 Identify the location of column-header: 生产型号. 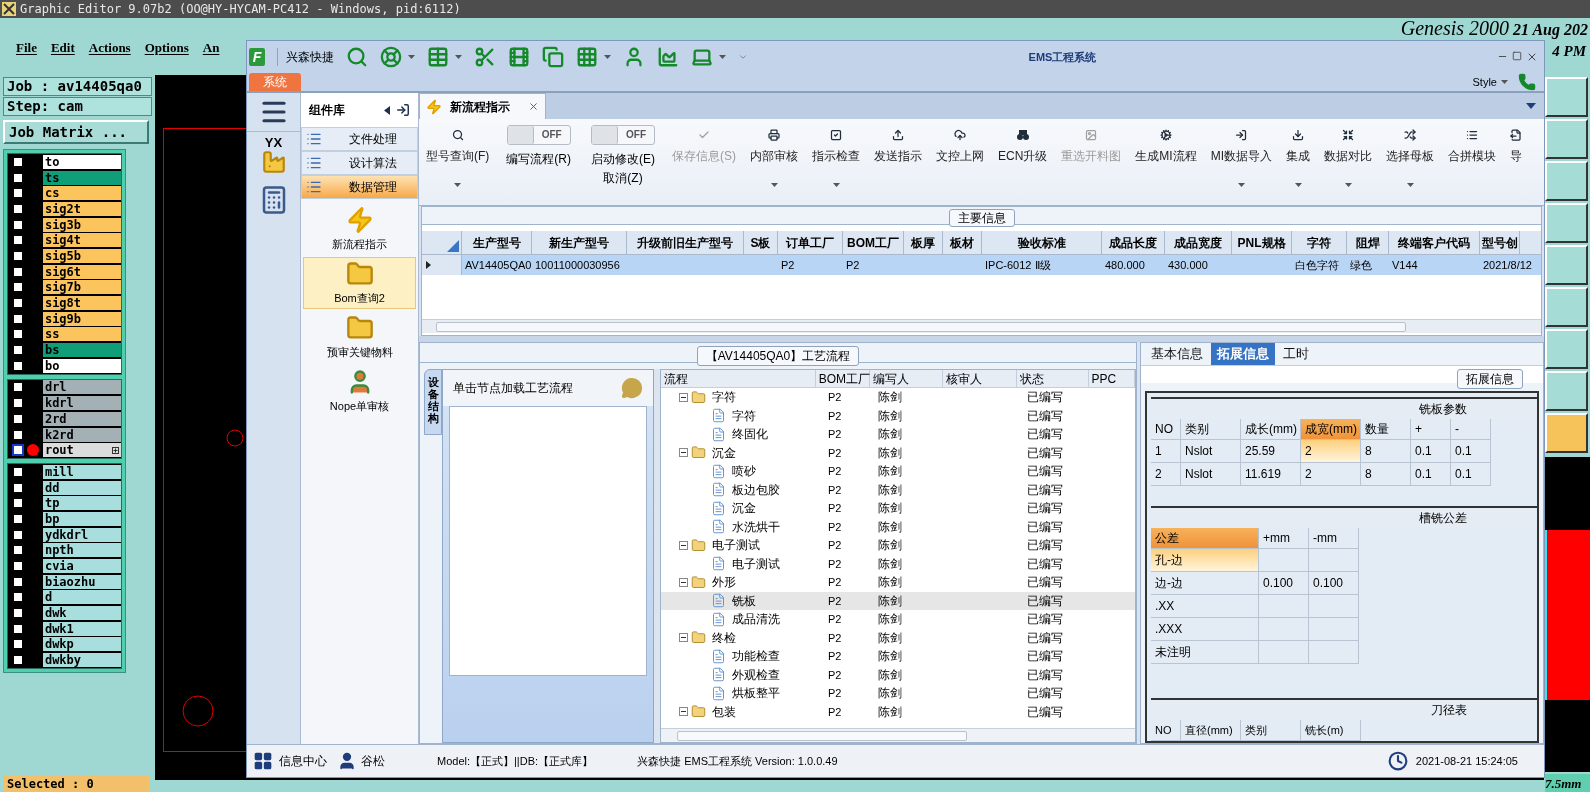
(497, 242).